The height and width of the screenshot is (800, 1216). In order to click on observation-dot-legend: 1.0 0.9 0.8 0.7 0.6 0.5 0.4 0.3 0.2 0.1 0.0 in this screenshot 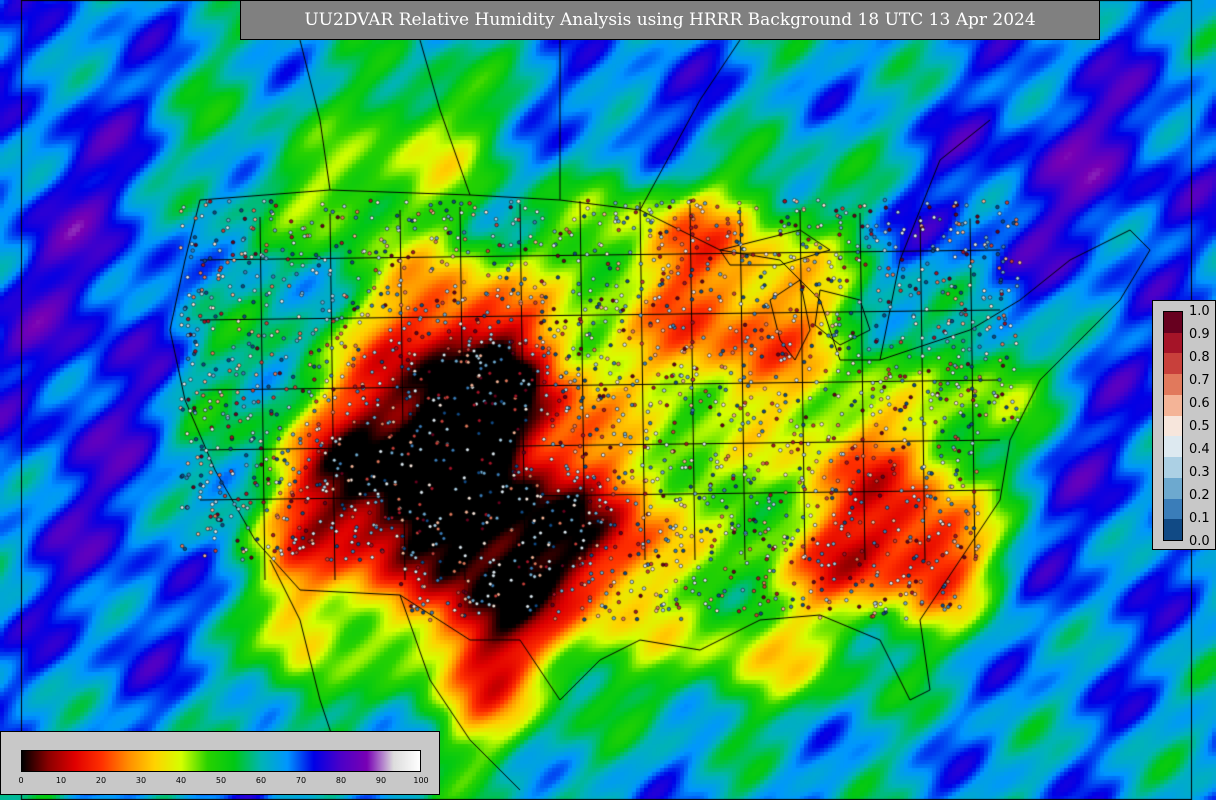, I will do `click(1184, 425)`.